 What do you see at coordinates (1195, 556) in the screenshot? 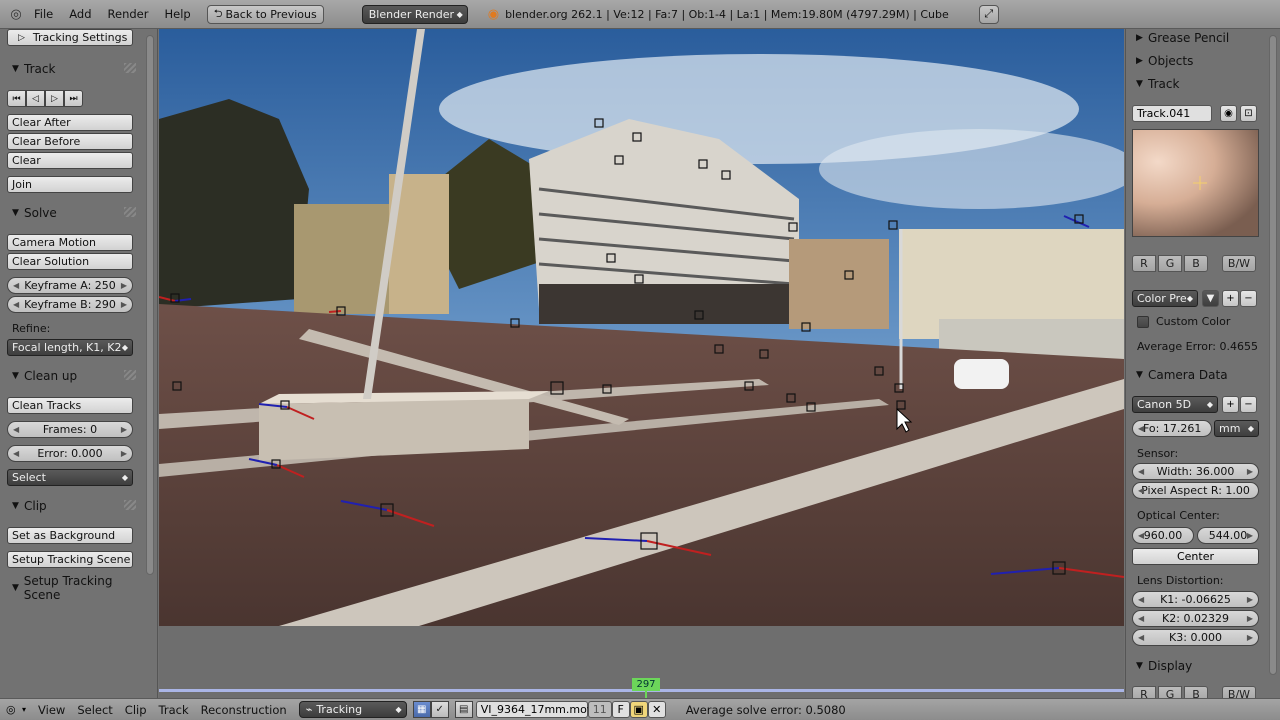
I see `center-button: Center` at bounding box center [1195, 556].